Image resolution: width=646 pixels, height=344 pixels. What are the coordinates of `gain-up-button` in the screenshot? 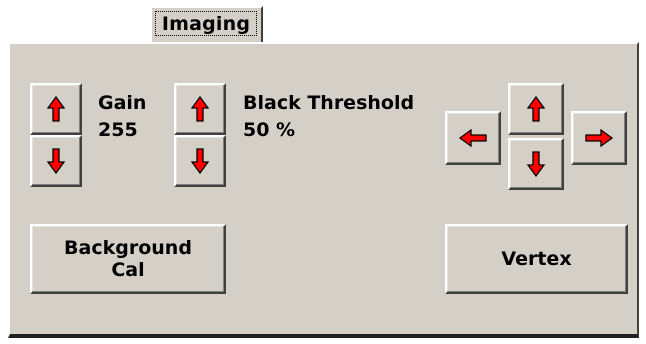 It's located at (56, 109).